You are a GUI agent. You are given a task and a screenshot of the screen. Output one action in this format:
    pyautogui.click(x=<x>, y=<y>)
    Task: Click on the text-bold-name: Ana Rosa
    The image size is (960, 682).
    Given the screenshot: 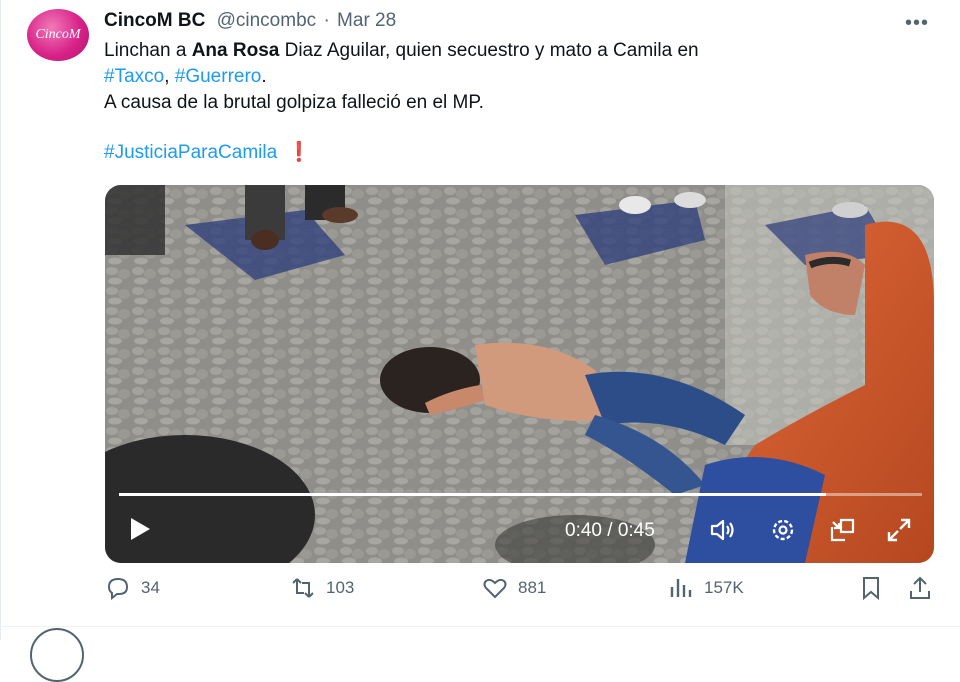 What is the action you would take?
    pyautogui.click(x=235, y=50)
    